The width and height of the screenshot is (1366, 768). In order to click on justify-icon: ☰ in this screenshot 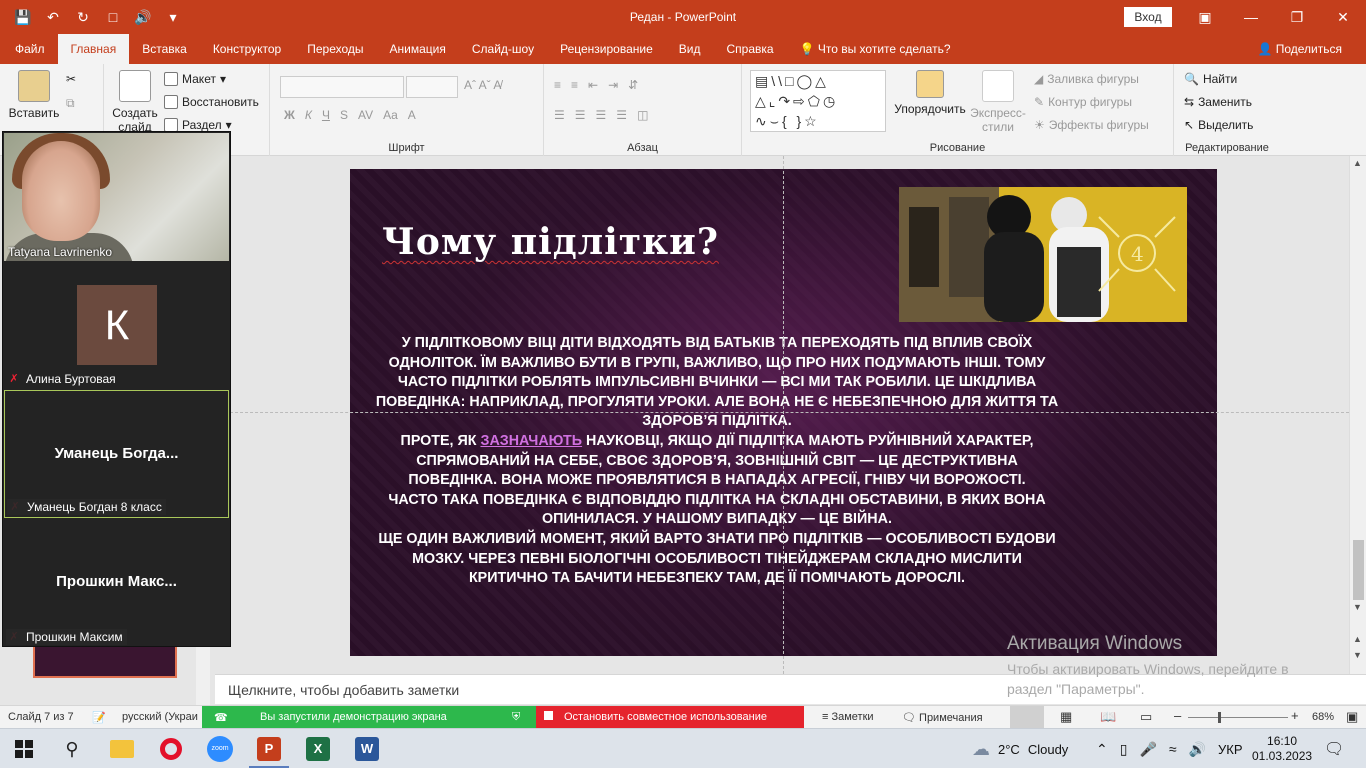, I will do `click(621, 115)`.